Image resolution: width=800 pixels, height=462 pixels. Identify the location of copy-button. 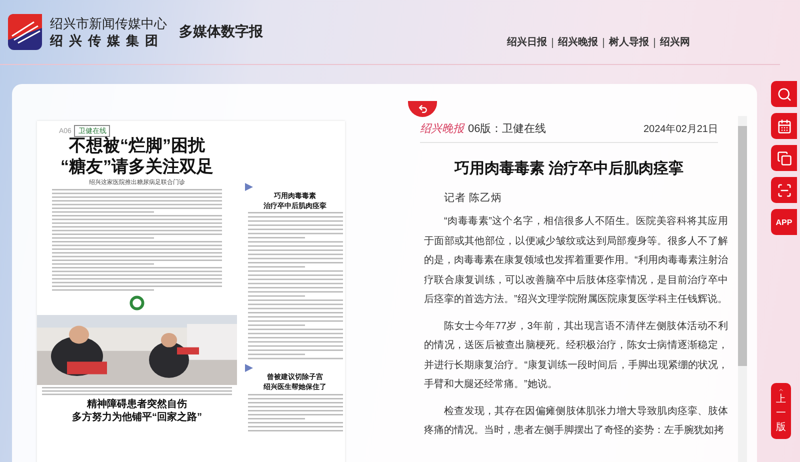
(784, 158).